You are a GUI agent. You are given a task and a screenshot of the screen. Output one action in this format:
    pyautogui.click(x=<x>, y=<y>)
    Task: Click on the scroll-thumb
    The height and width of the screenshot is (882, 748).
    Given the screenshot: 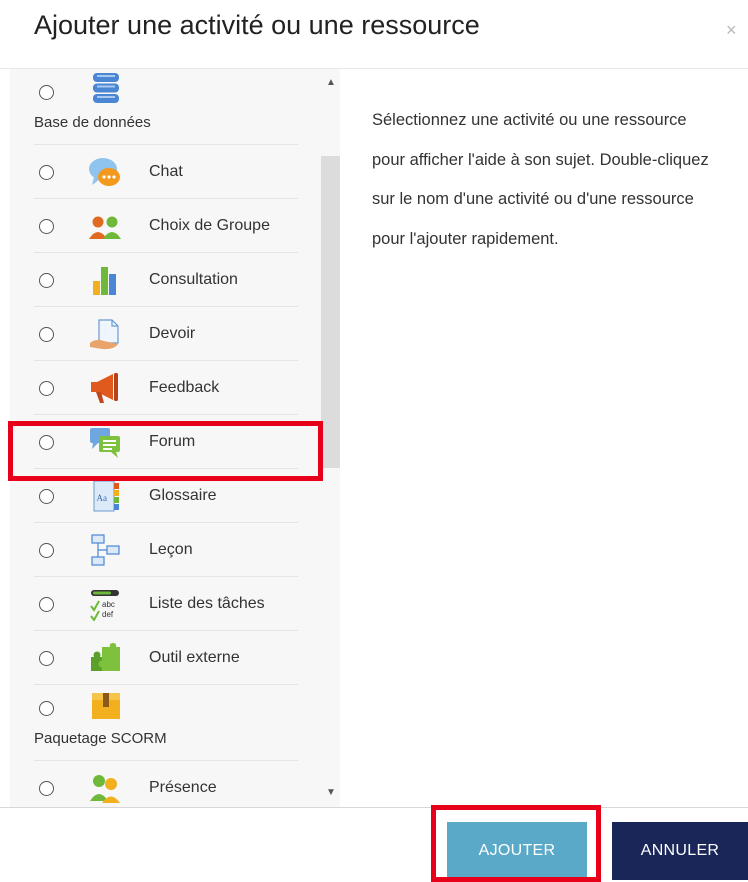 What is the action you would take?
    pyautogui.click(x=330, y=312)
    